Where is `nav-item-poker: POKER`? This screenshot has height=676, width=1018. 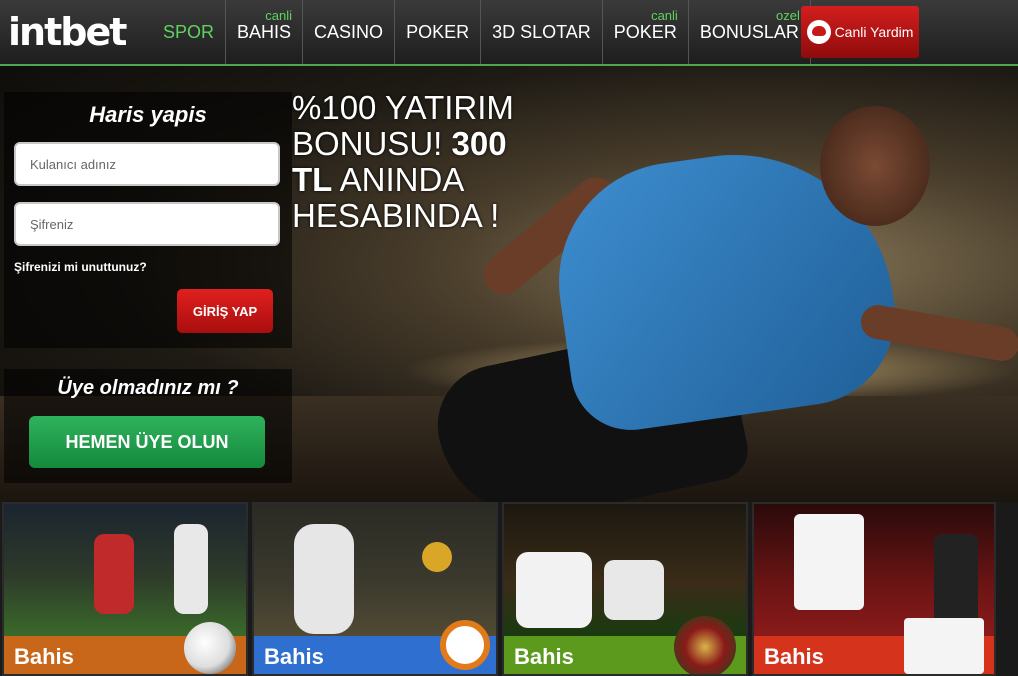
nav-item-poker: POKER is located at coordinates (438, 32).